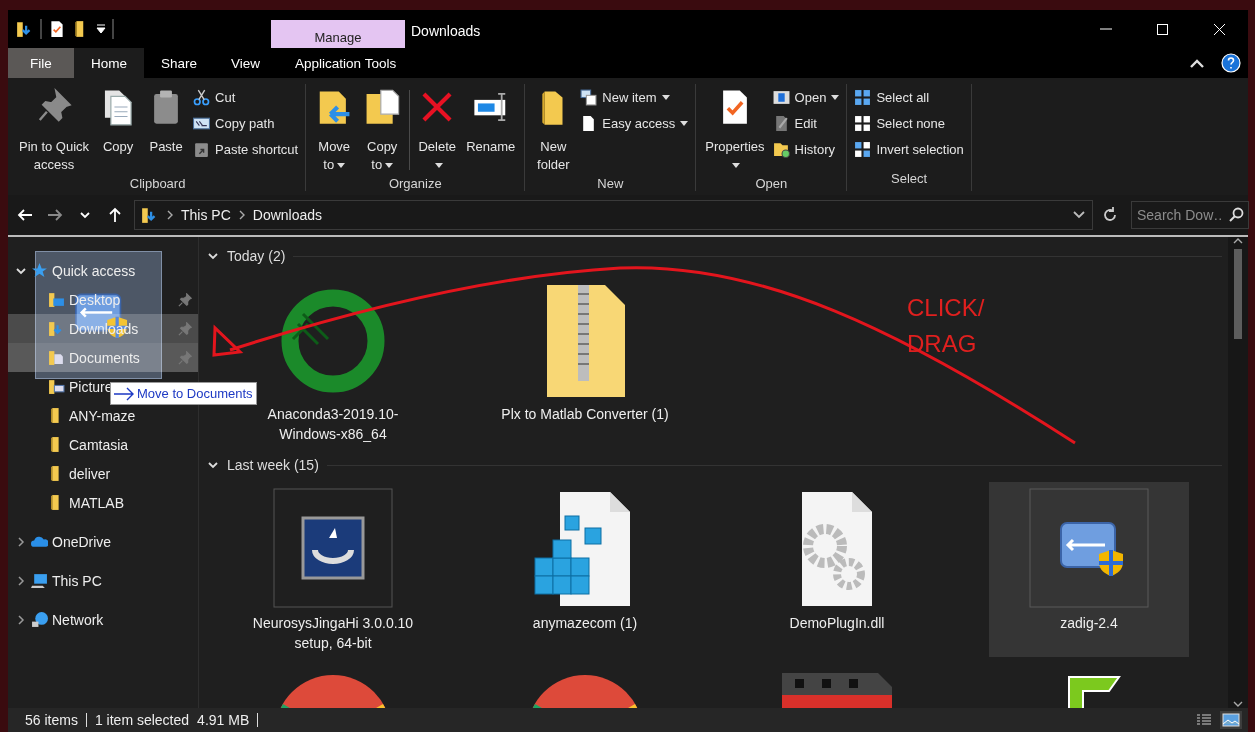  What do you see at coordinates (256, 256) in the screenshot?
I see `group-header: Today (2)` at bounding box center [256, 256].